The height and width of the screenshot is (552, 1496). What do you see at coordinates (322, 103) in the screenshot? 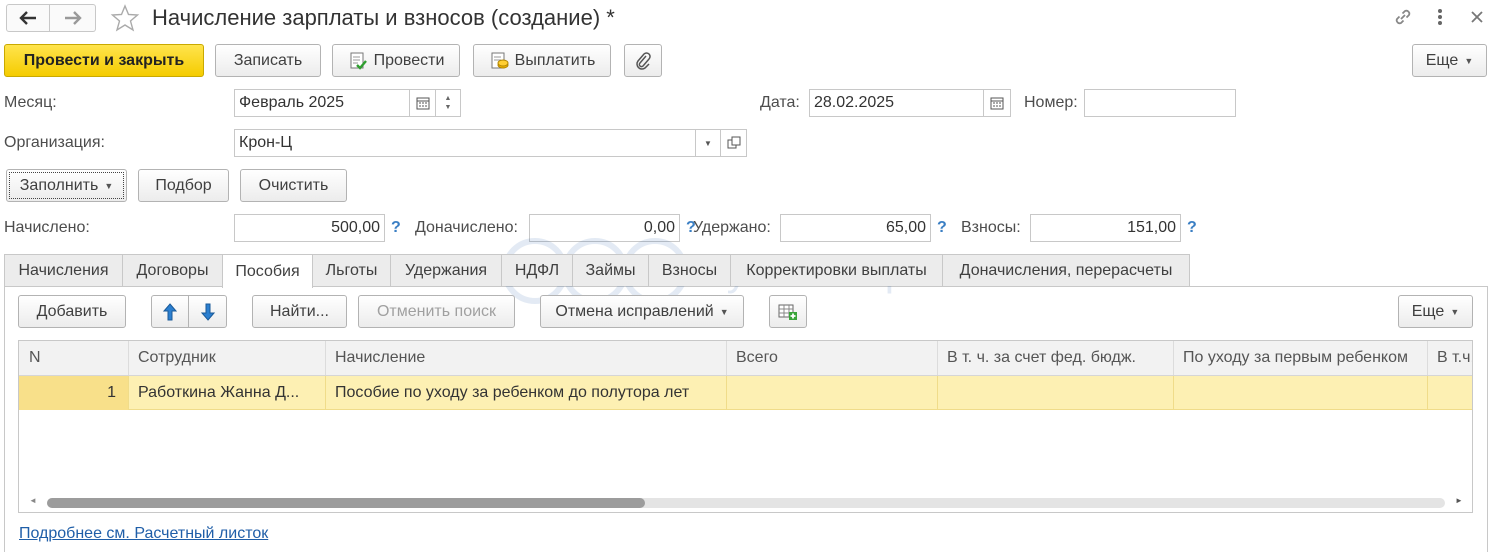
I see `month-input: Февраль 2025` at bounding box center [322, 103].